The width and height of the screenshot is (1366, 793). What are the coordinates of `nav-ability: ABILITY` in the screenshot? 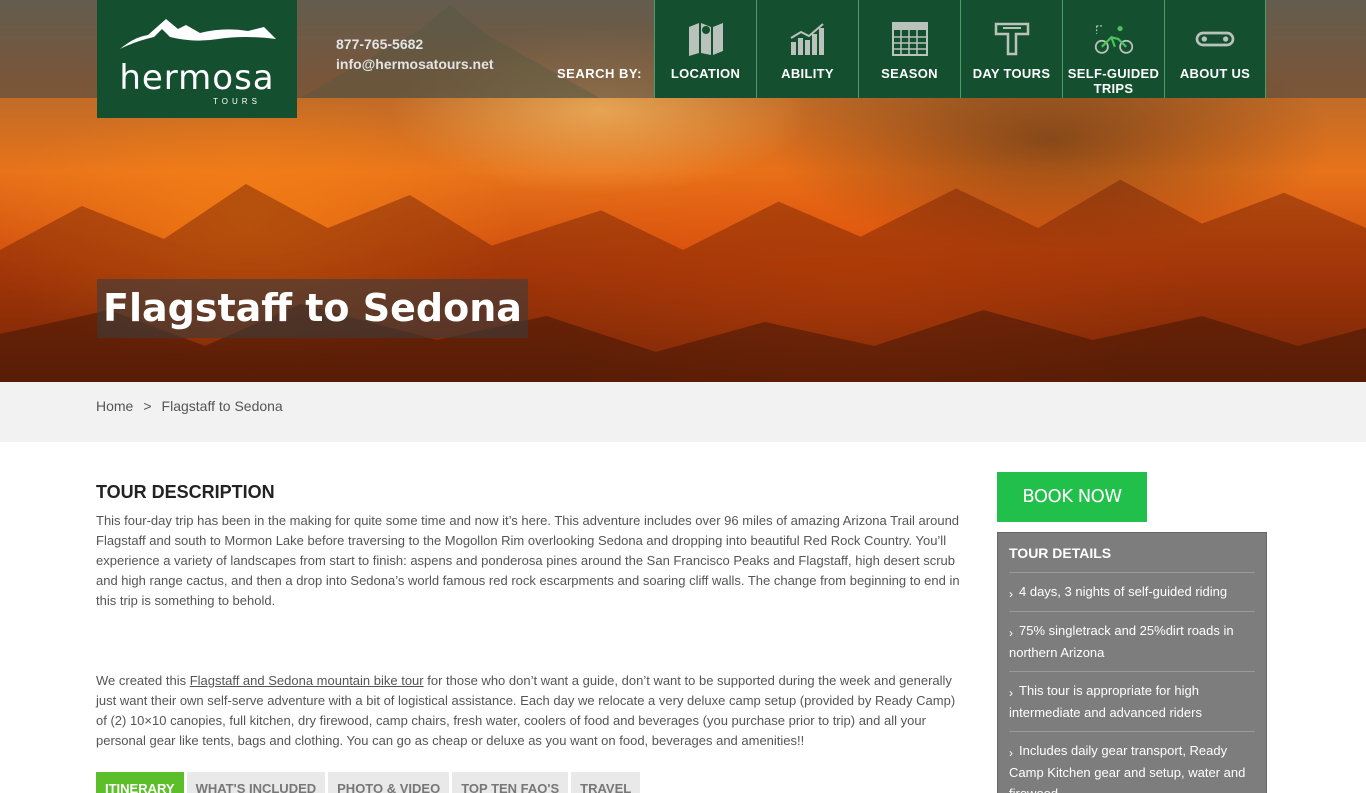 It's located at (807, 49).